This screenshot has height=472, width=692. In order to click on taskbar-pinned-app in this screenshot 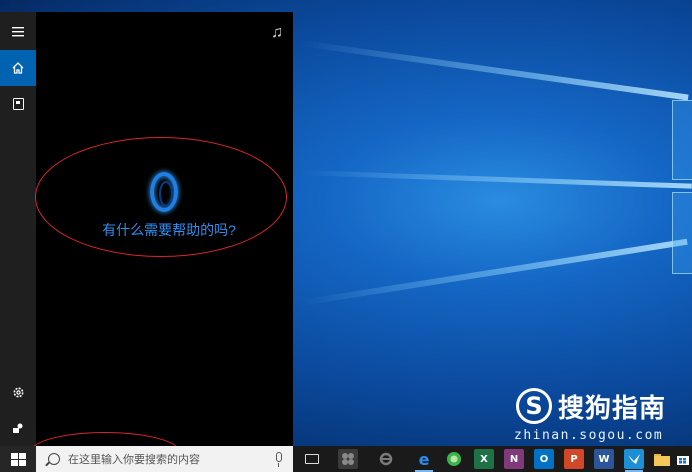, I will do `click(634, 460)`.